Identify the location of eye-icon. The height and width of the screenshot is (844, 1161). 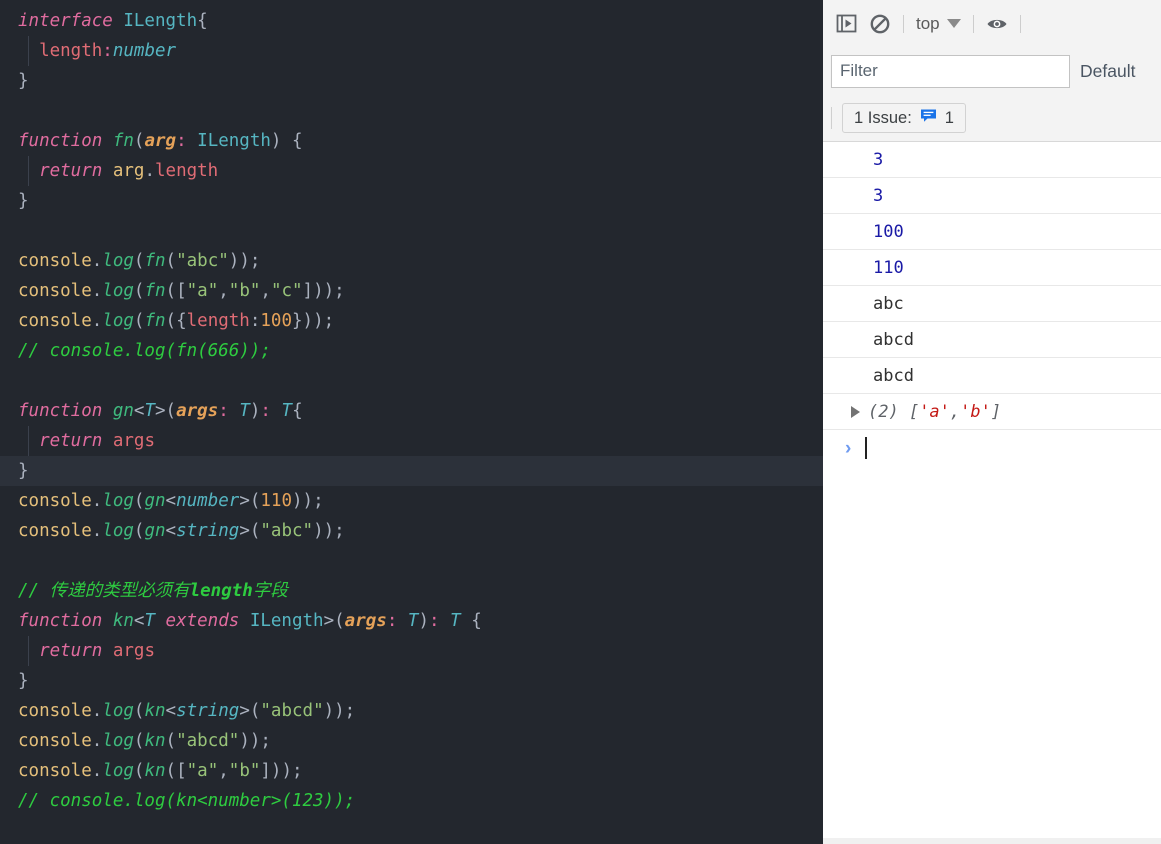
(997, 24).